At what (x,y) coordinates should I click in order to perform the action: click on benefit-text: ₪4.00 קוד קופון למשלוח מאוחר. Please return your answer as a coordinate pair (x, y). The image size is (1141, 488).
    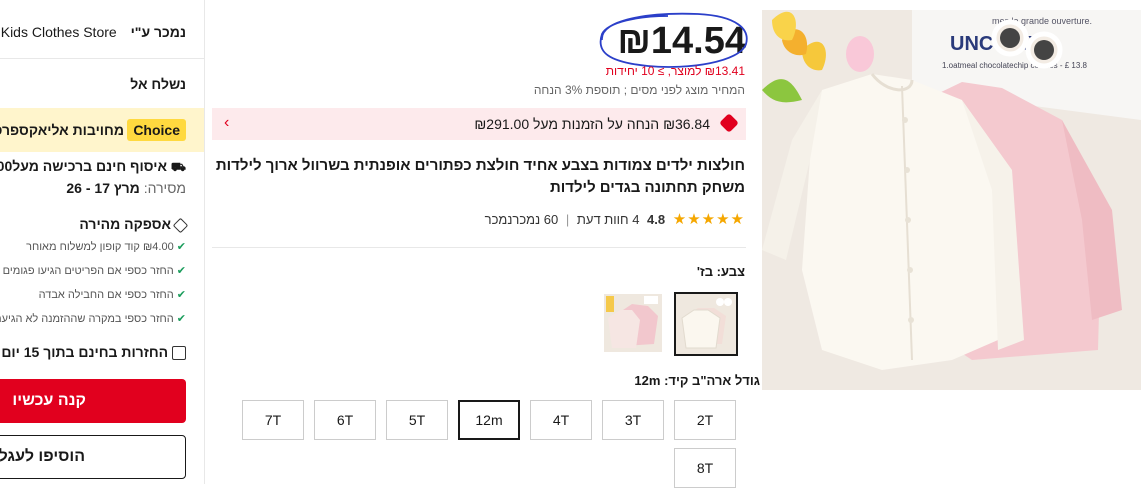
    Looking at the image, I should click on (100, 247).